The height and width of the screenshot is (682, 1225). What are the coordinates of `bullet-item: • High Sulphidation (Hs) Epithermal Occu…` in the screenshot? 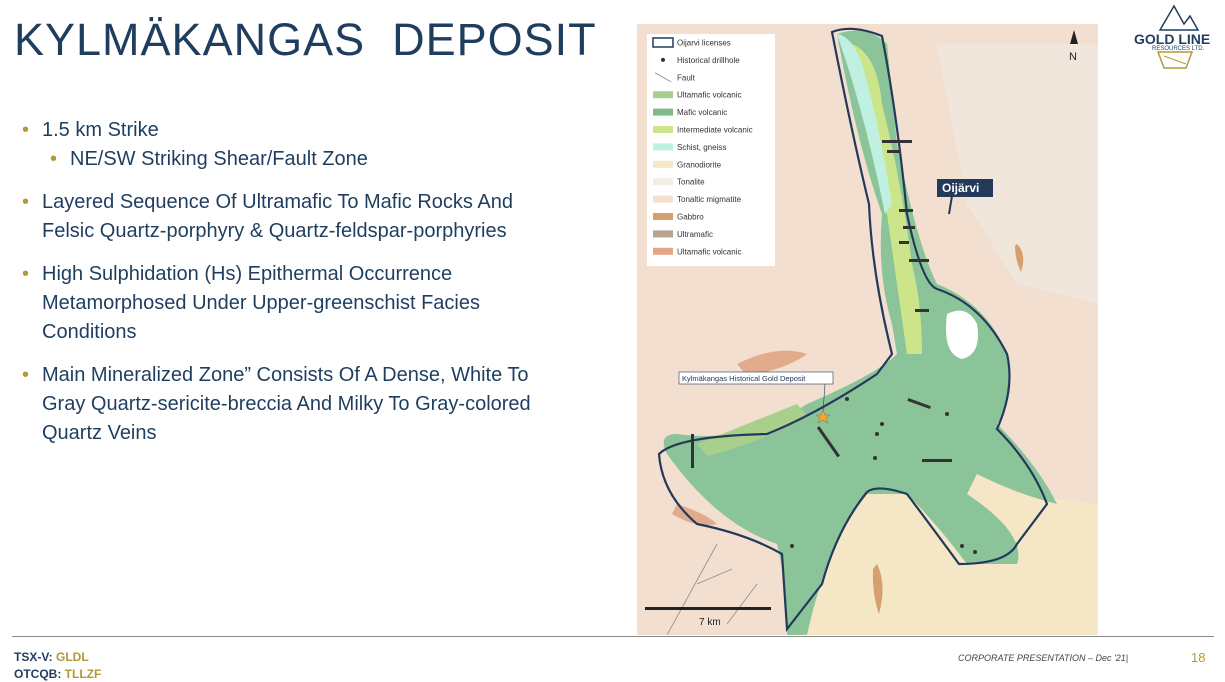 It's located at (317, 303).